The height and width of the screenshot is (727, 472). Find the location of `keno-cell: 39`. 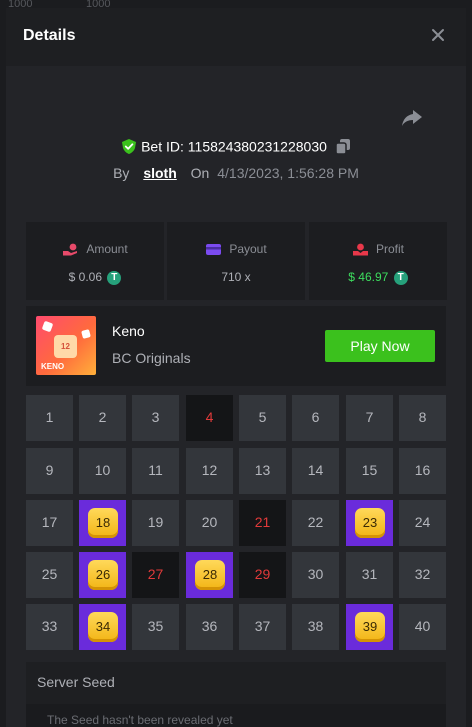

keno-cell: 39 is located at coordinates (369, 627).